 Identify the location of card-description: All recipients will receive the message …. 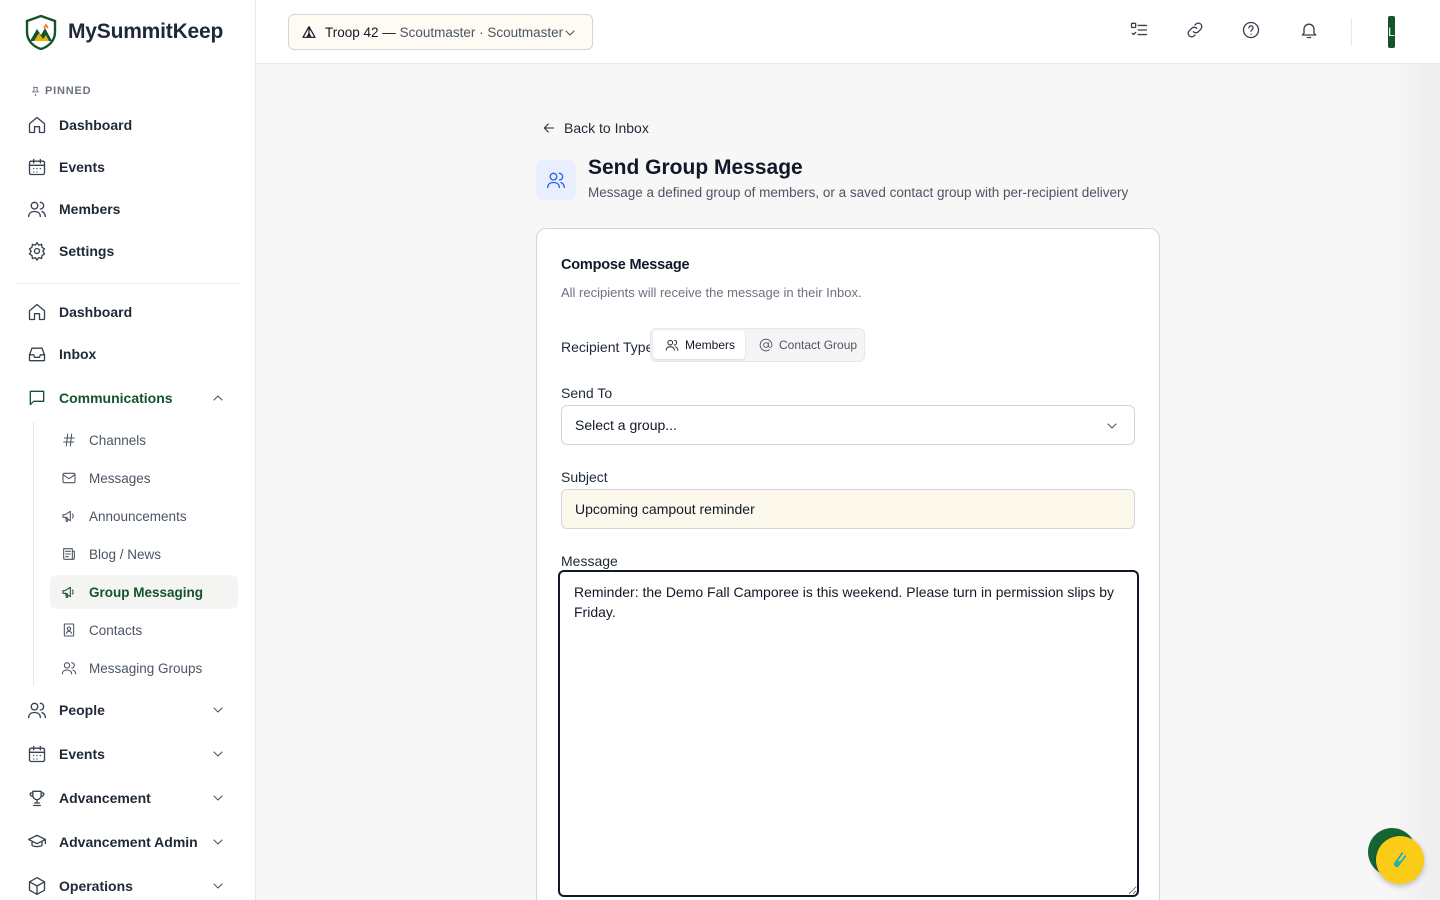
(711, 292).